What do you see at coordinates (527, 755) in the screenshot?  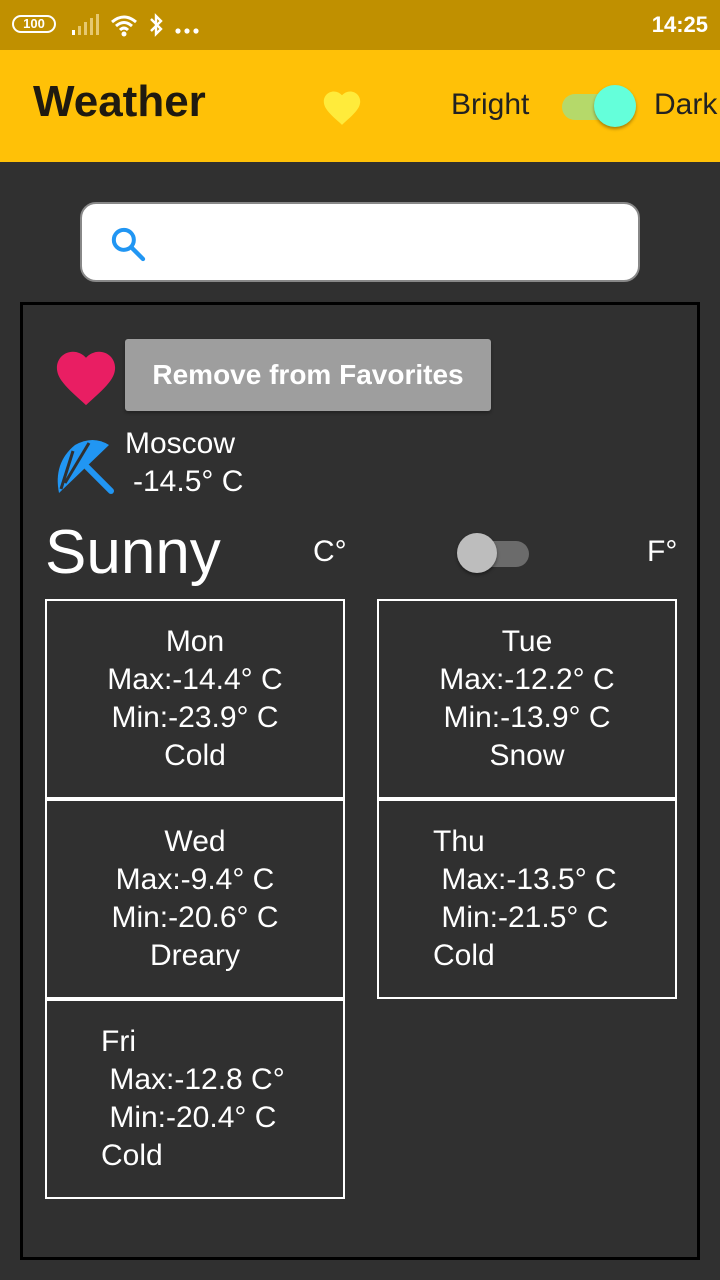 I see `forecast-desc: Snow` at bounding box center [527, 755].